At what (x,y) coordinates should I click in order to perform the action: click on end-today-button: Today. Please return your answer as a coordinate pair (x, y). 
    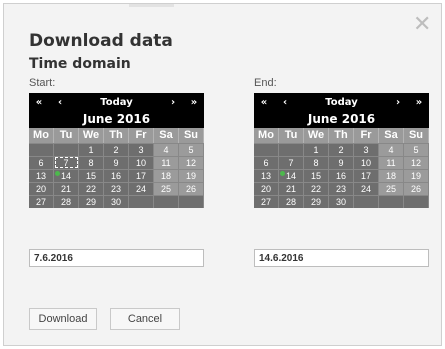
    Looking at the image, I should click on (341, 102).